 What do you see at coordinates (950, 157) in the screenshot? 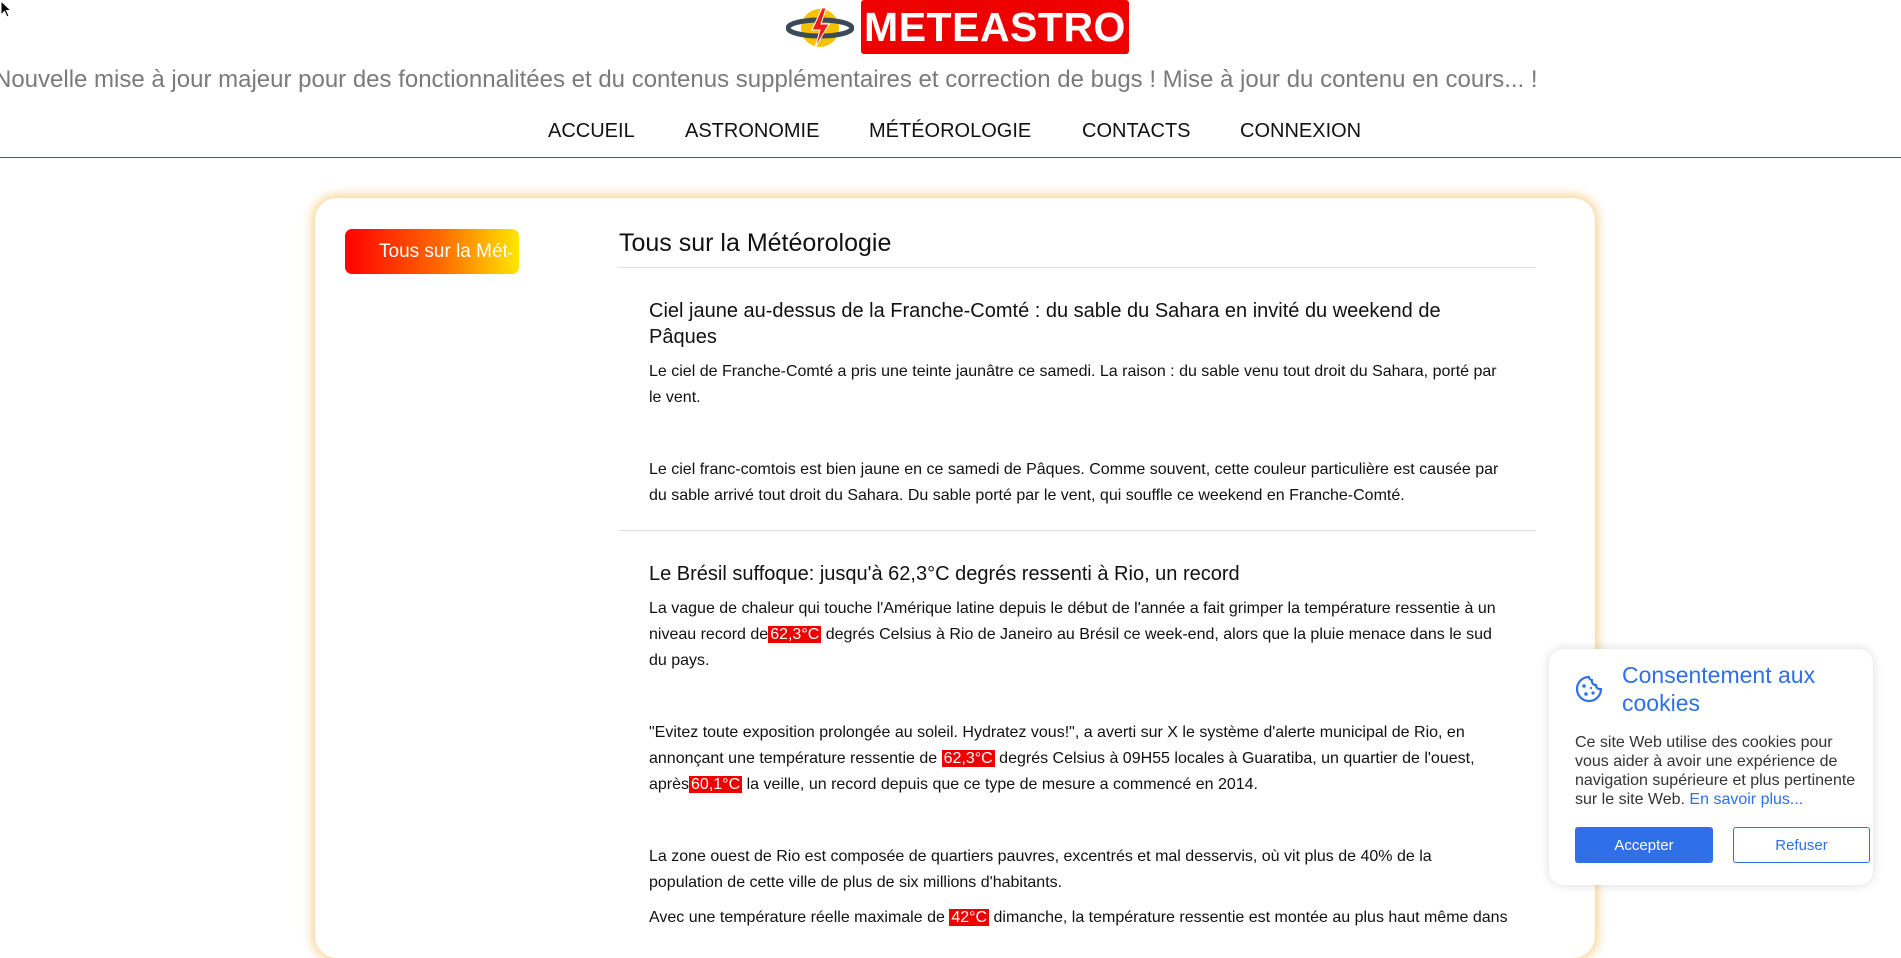
I see `nav-divider` at bounding box center [950, 157].